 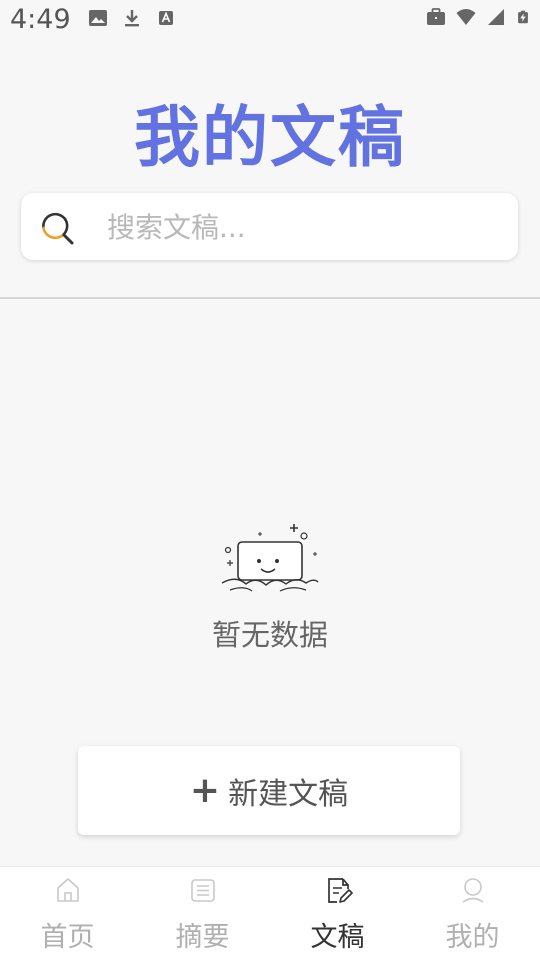 What do you see at coordinates (67, 937) in the screenshot?
I see `nav-label-home: 首页` at bounding box center [67, 937].